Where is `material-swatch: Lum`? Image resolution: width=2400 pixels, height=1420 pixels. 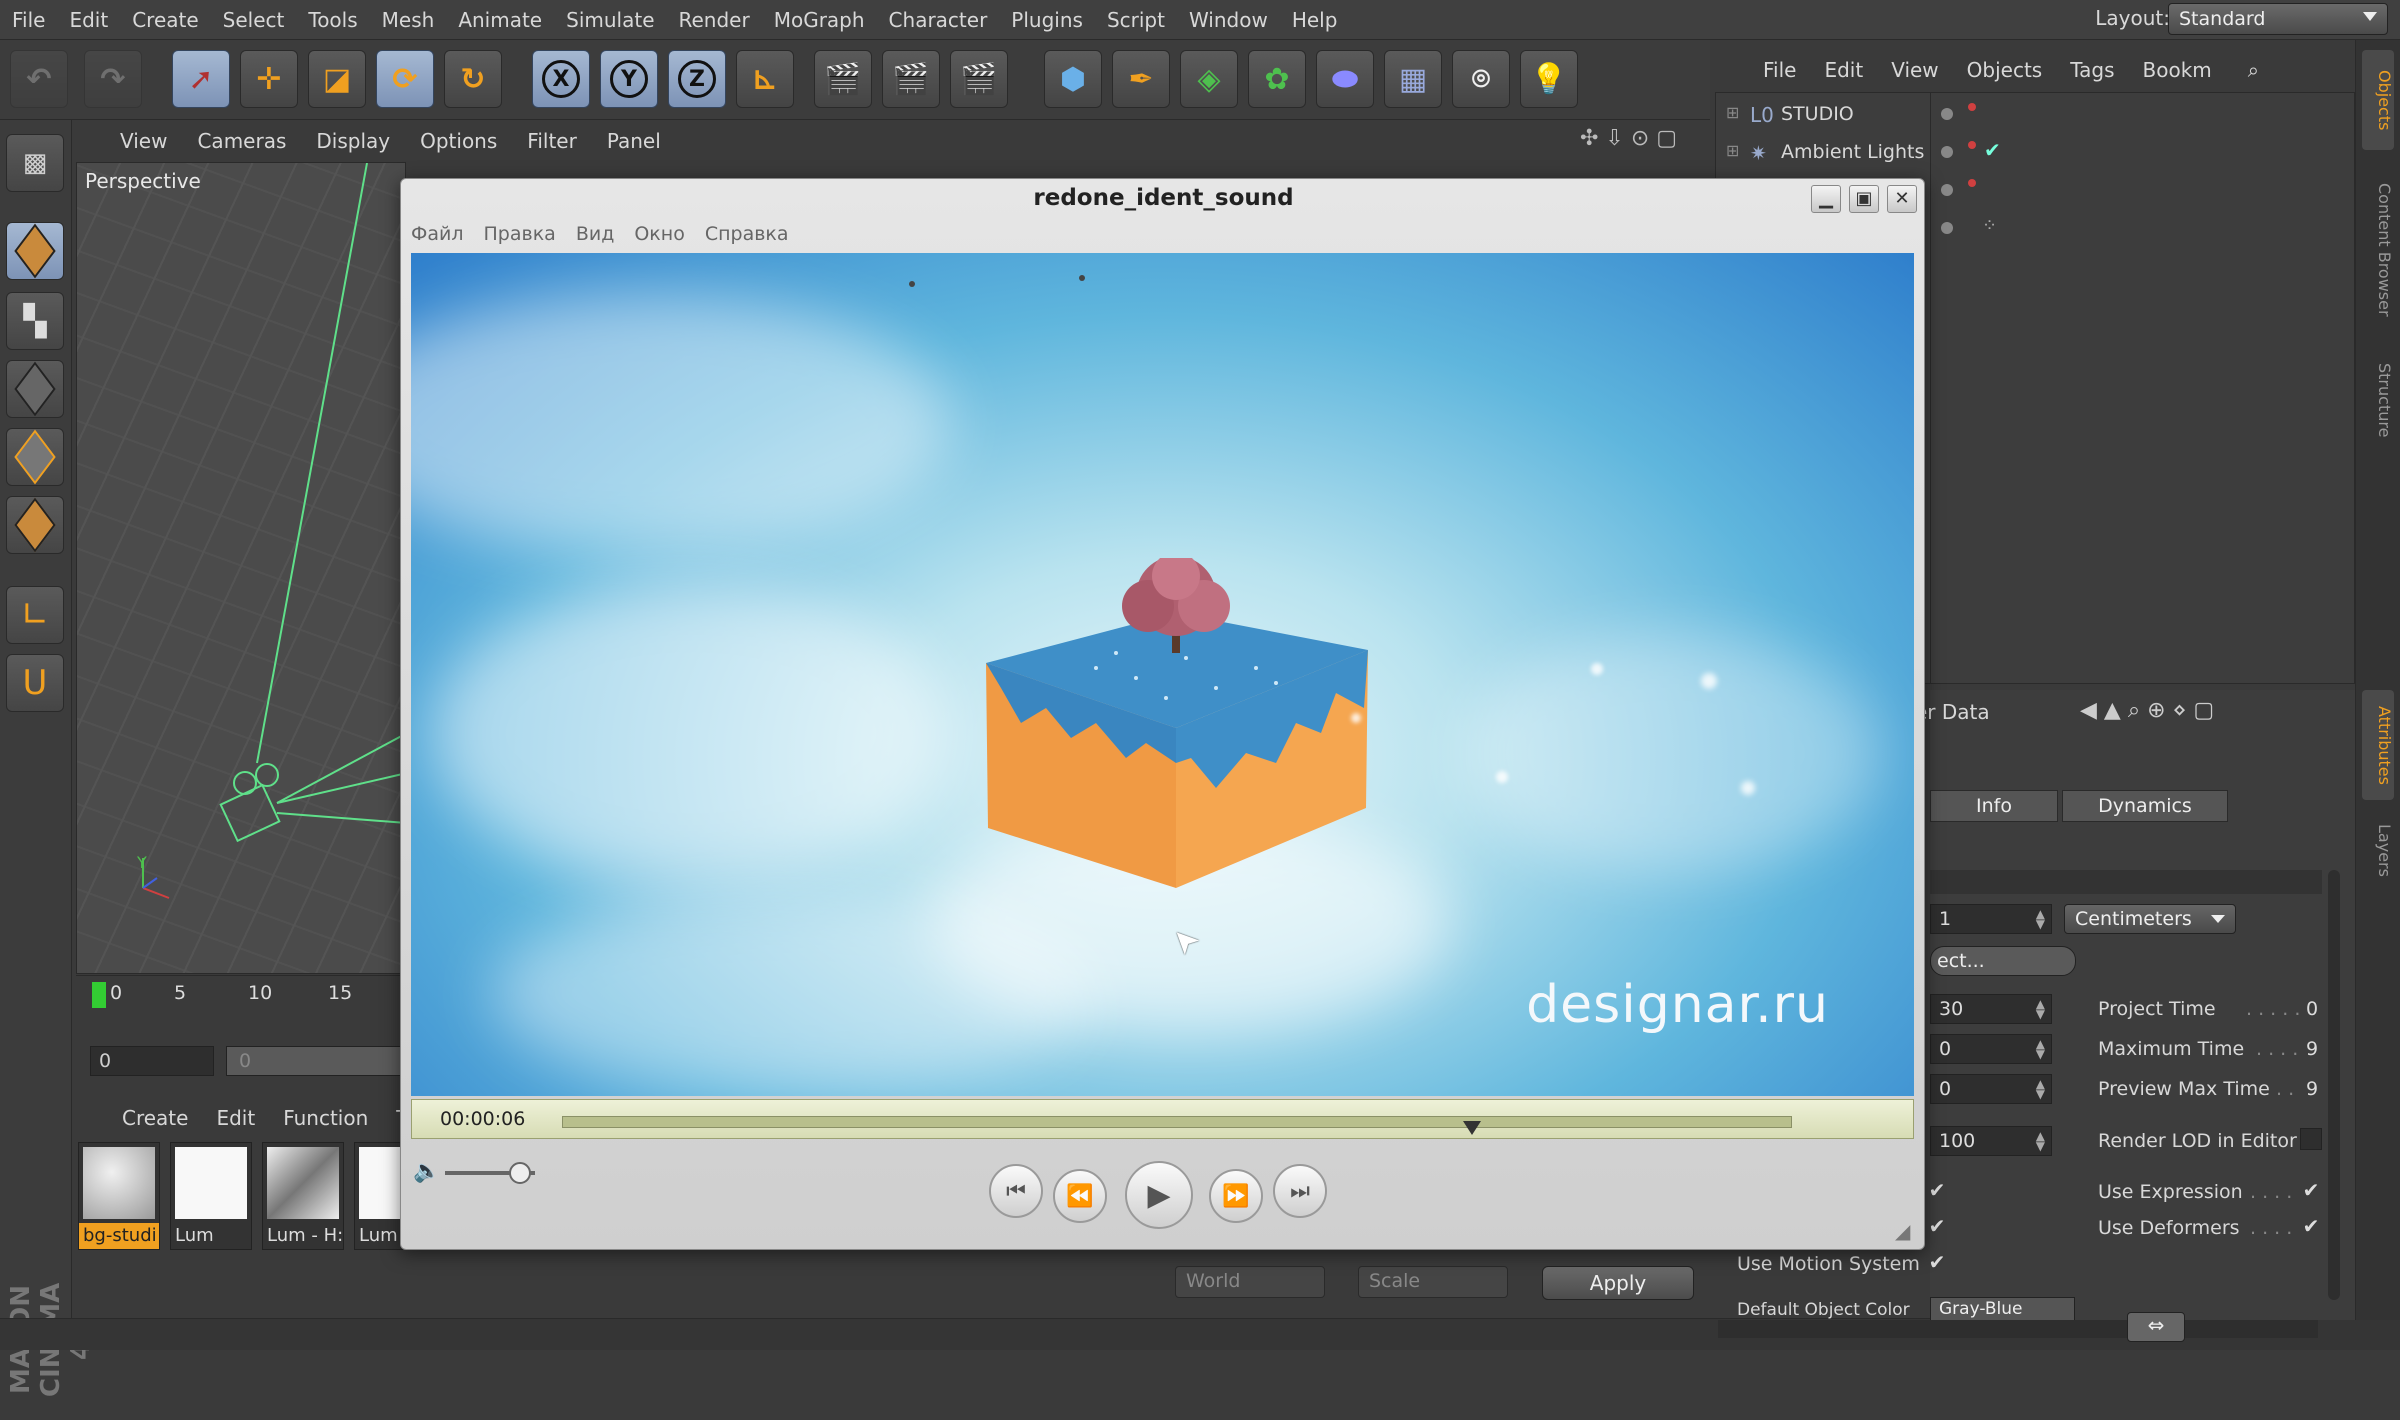 material-swatch: Lum is located at coordinates (380, 1196).